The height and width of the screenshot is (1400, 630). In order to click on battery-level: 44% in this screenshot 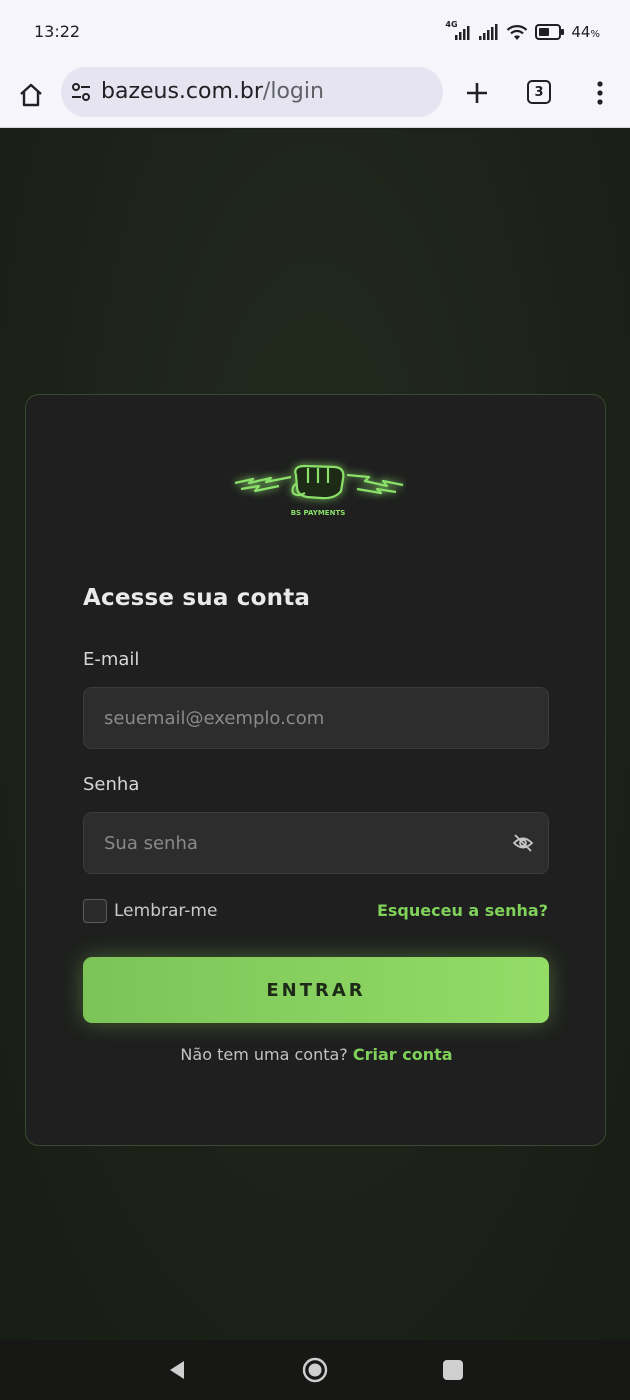, I will do `click(585, 32)`.